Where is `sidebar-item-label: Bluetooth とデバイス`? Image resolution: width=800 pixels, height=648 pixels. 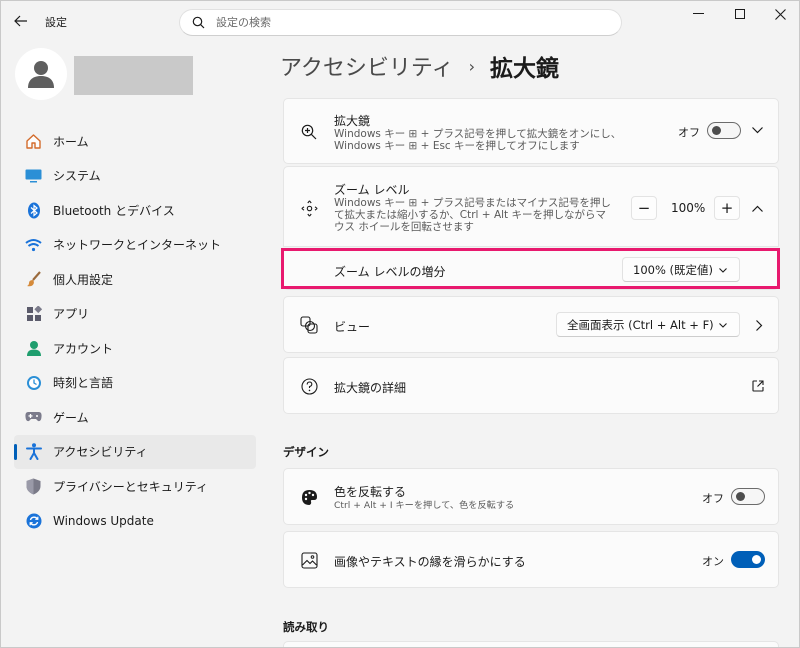
sidebar-item-label: Bluetooth とデバイス is located at coordinates (114, 210).